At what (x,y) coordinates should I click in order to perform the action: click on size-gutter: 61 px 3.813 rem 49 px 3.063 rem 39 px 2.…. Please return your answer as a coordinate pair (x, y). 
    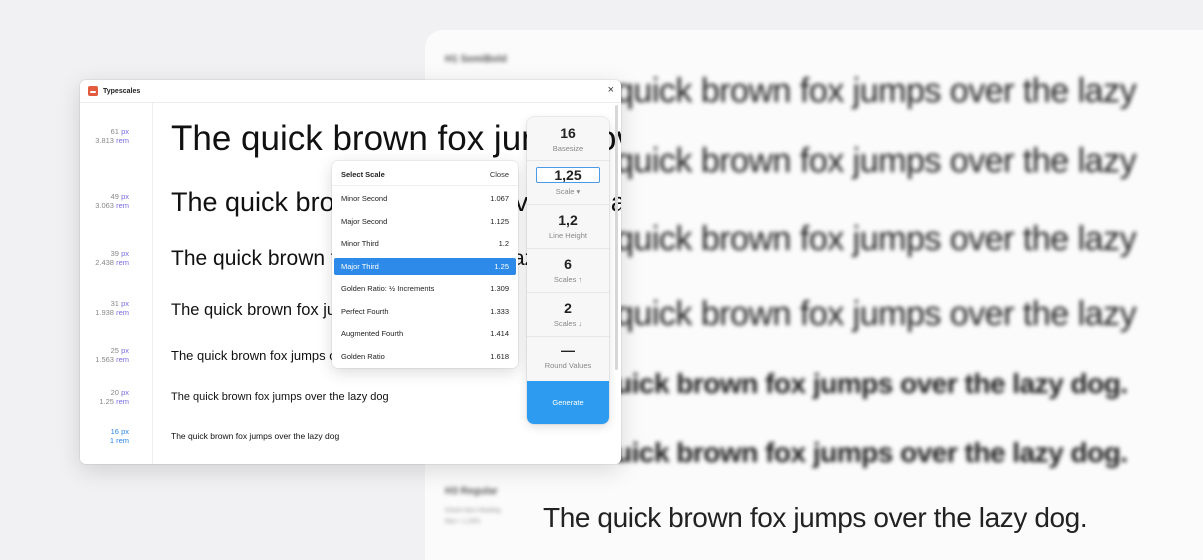
    Looking at the image, I should click on (116, 283).